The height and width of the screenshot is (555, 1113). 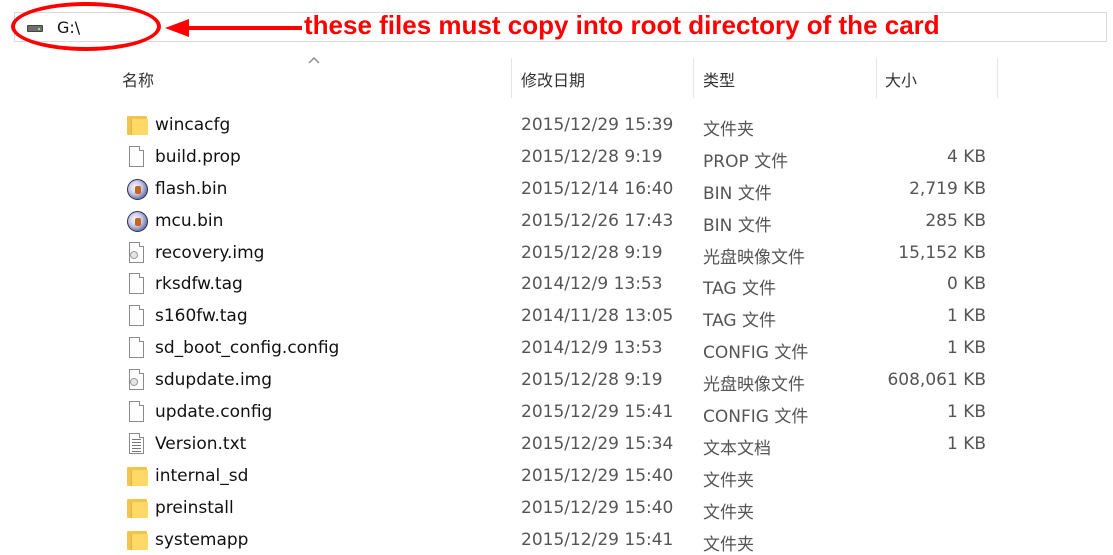 I want to click on file-row: mcu.bin 2015/12/26 17:43 BIN 文件 285 KB, so click(x=556, y=221).